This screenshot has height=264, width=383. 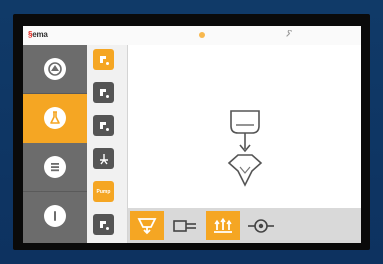 I want to click on hopper-button, so click(x=147, y=225).